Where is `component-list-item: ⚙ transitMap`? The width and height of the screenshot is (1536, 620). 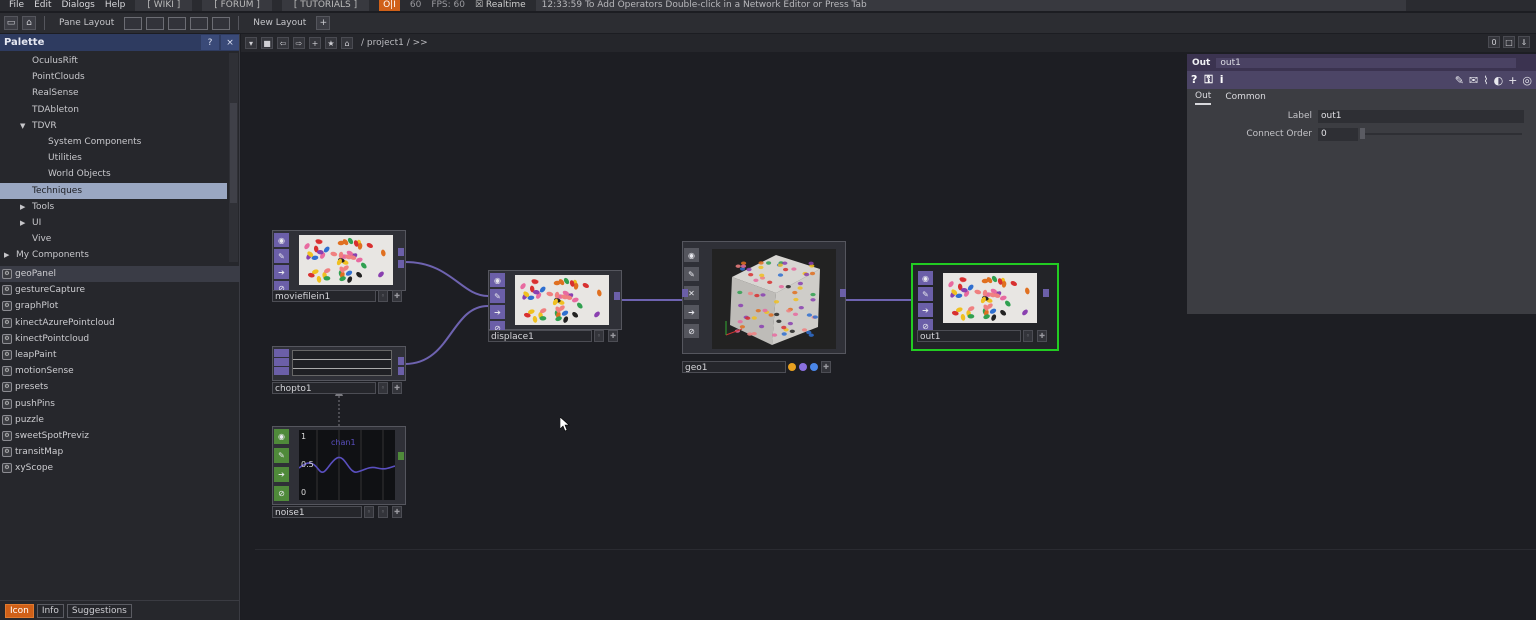 component-list-item: ⚙ transitMap is located at coordinates (120, 452).